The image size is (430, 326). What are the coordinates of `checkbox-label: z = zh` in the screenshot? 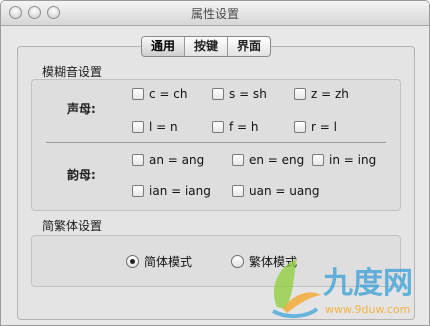 It's located at (330, 94).